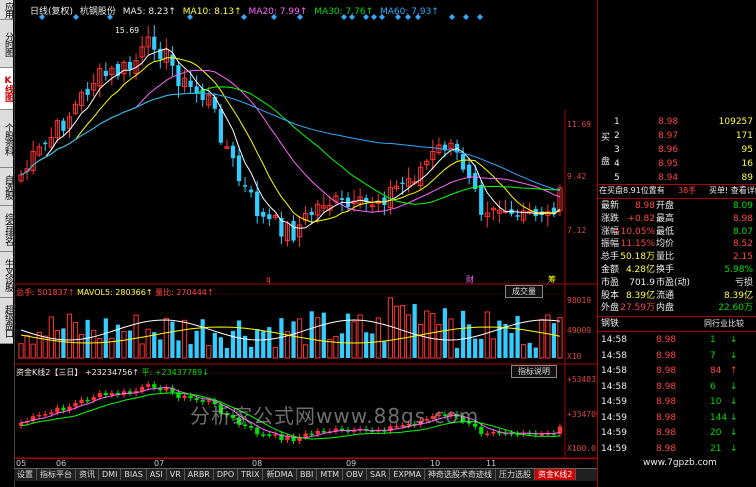 The width and height of the screenshot is (756, 487). What do you see at coordinates (408, 474) in the screenshot?
I see `indicator-tab: EXPMA` at bounding box center [408, 474].